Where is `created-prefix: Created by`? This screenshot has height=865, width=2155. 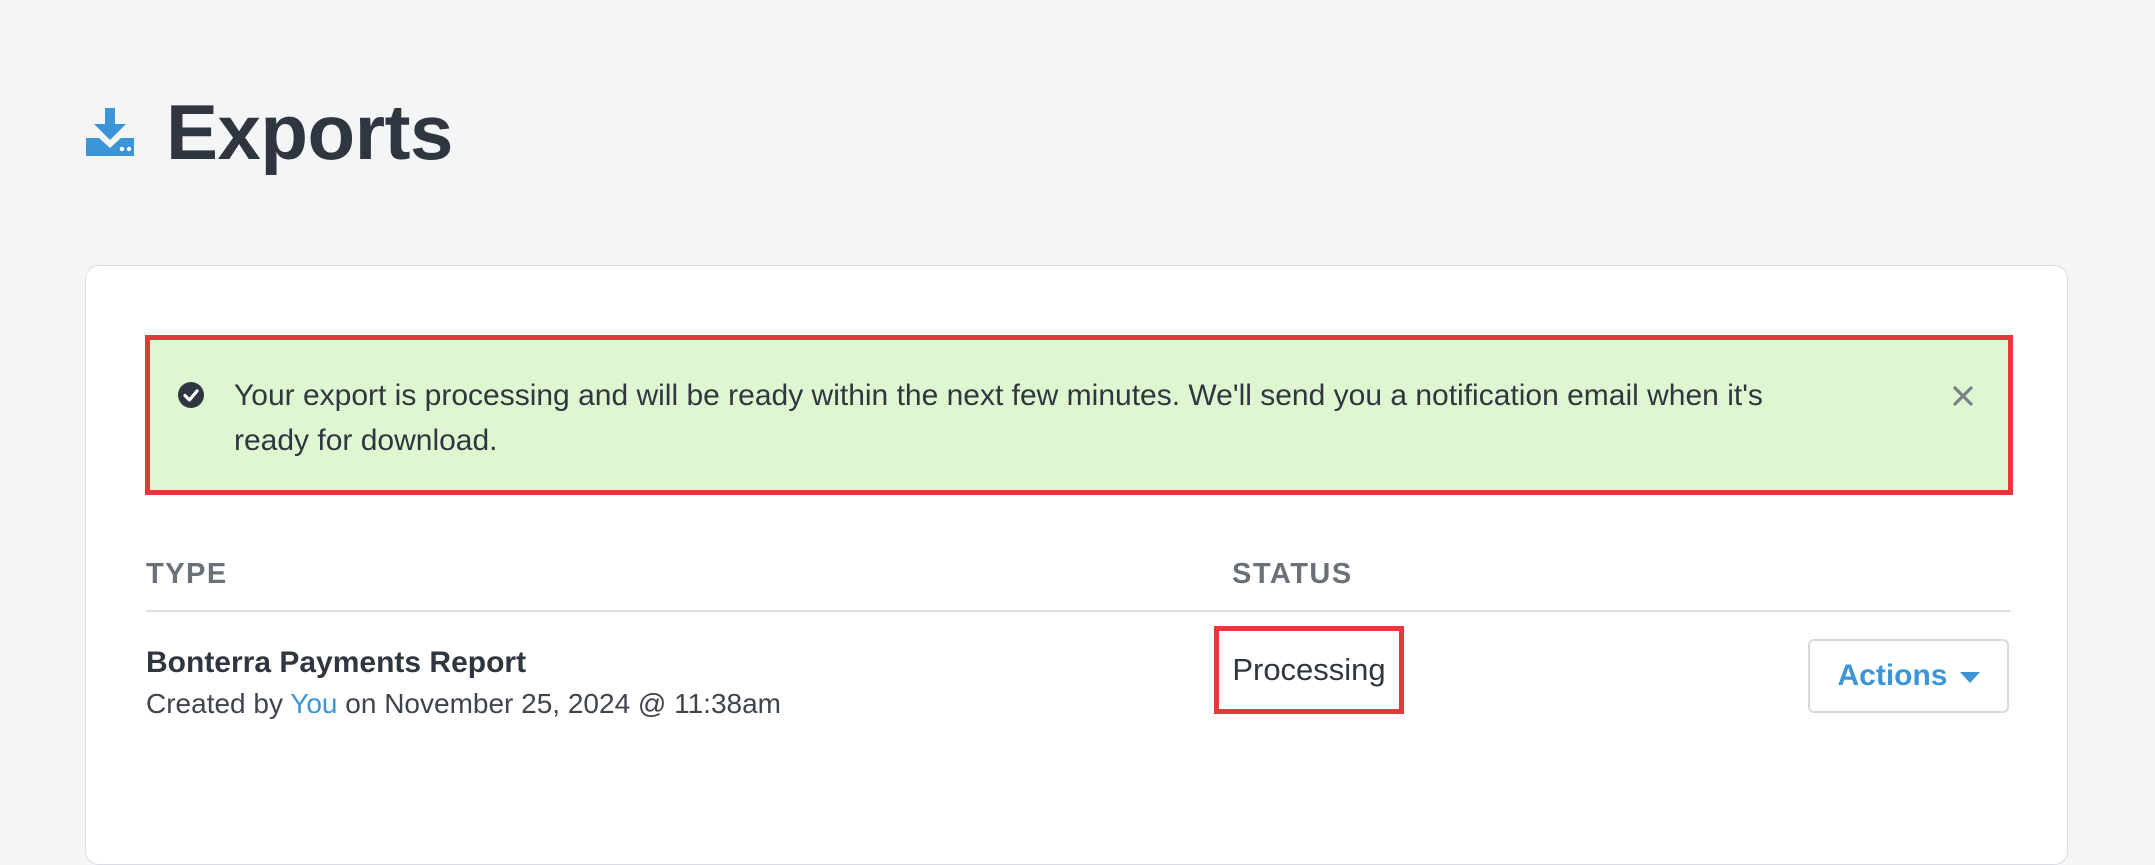 created-prefix: Created by is located at coordinates (214, 703).